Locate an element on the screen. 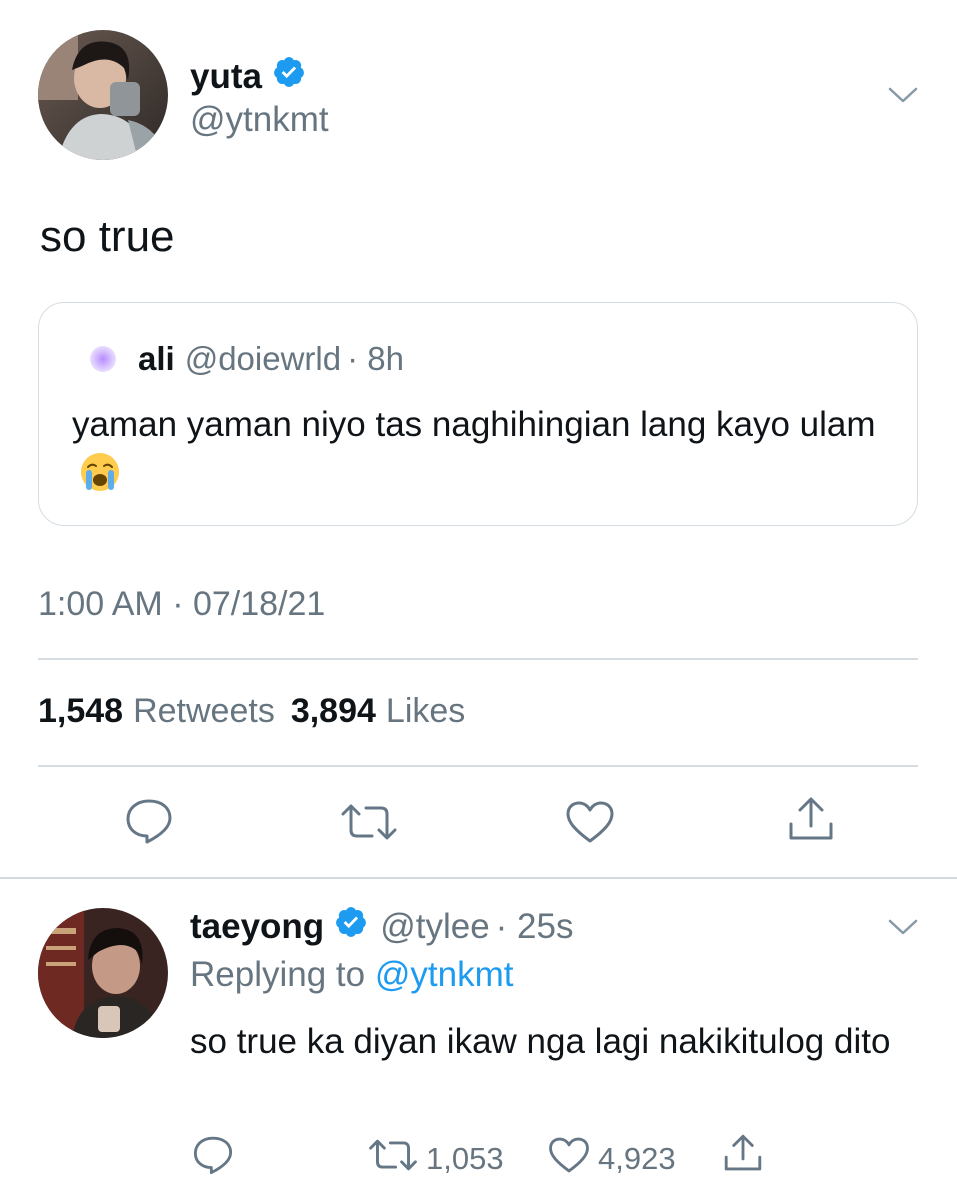 The image size is (957, 1200). reply-header: taeyong @tylee · 25s is located at coordinates (381, 926).